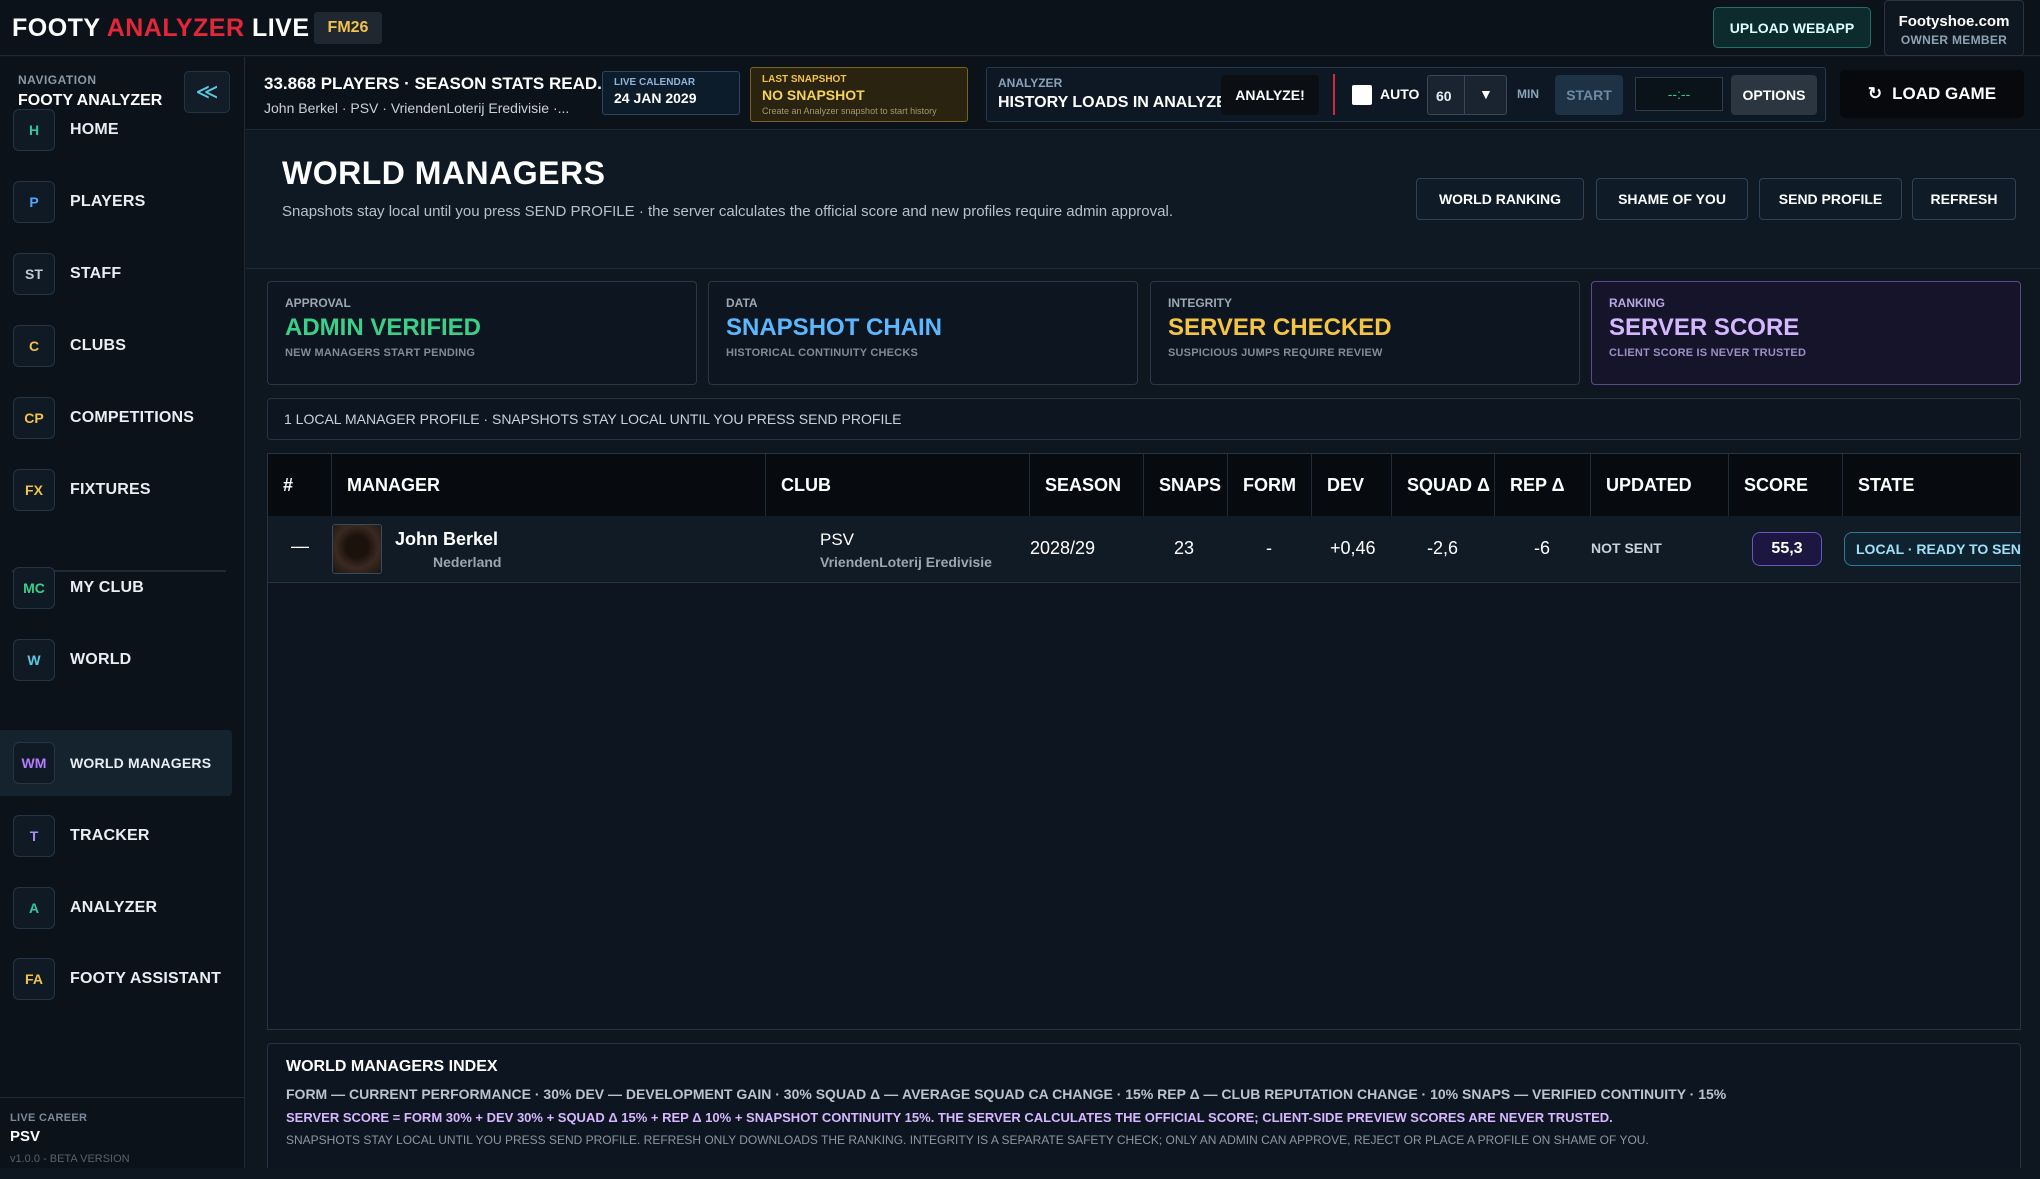 Image resolution: width=2040 pixels, height=1179 pixels. Describe the element at coordinates (1486, 94) in the screenshot. I see `chevron-down-icon: ▼` at that location.